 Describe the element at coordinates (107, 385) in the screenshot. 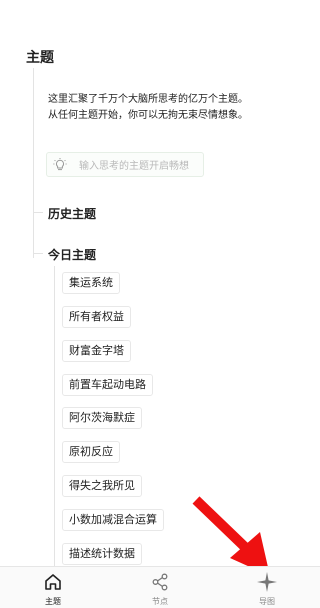

I see `topic-chip: 前置车起动电路` at that location.